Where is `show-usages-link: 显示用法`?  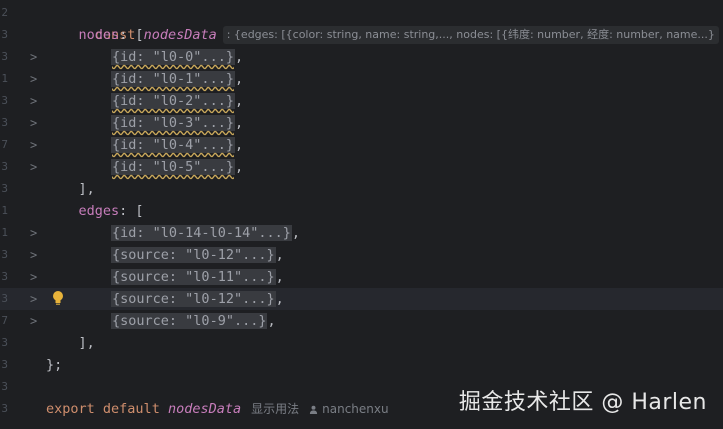
show-usages-link: 显示用法 is located at coordinates (275, 409).